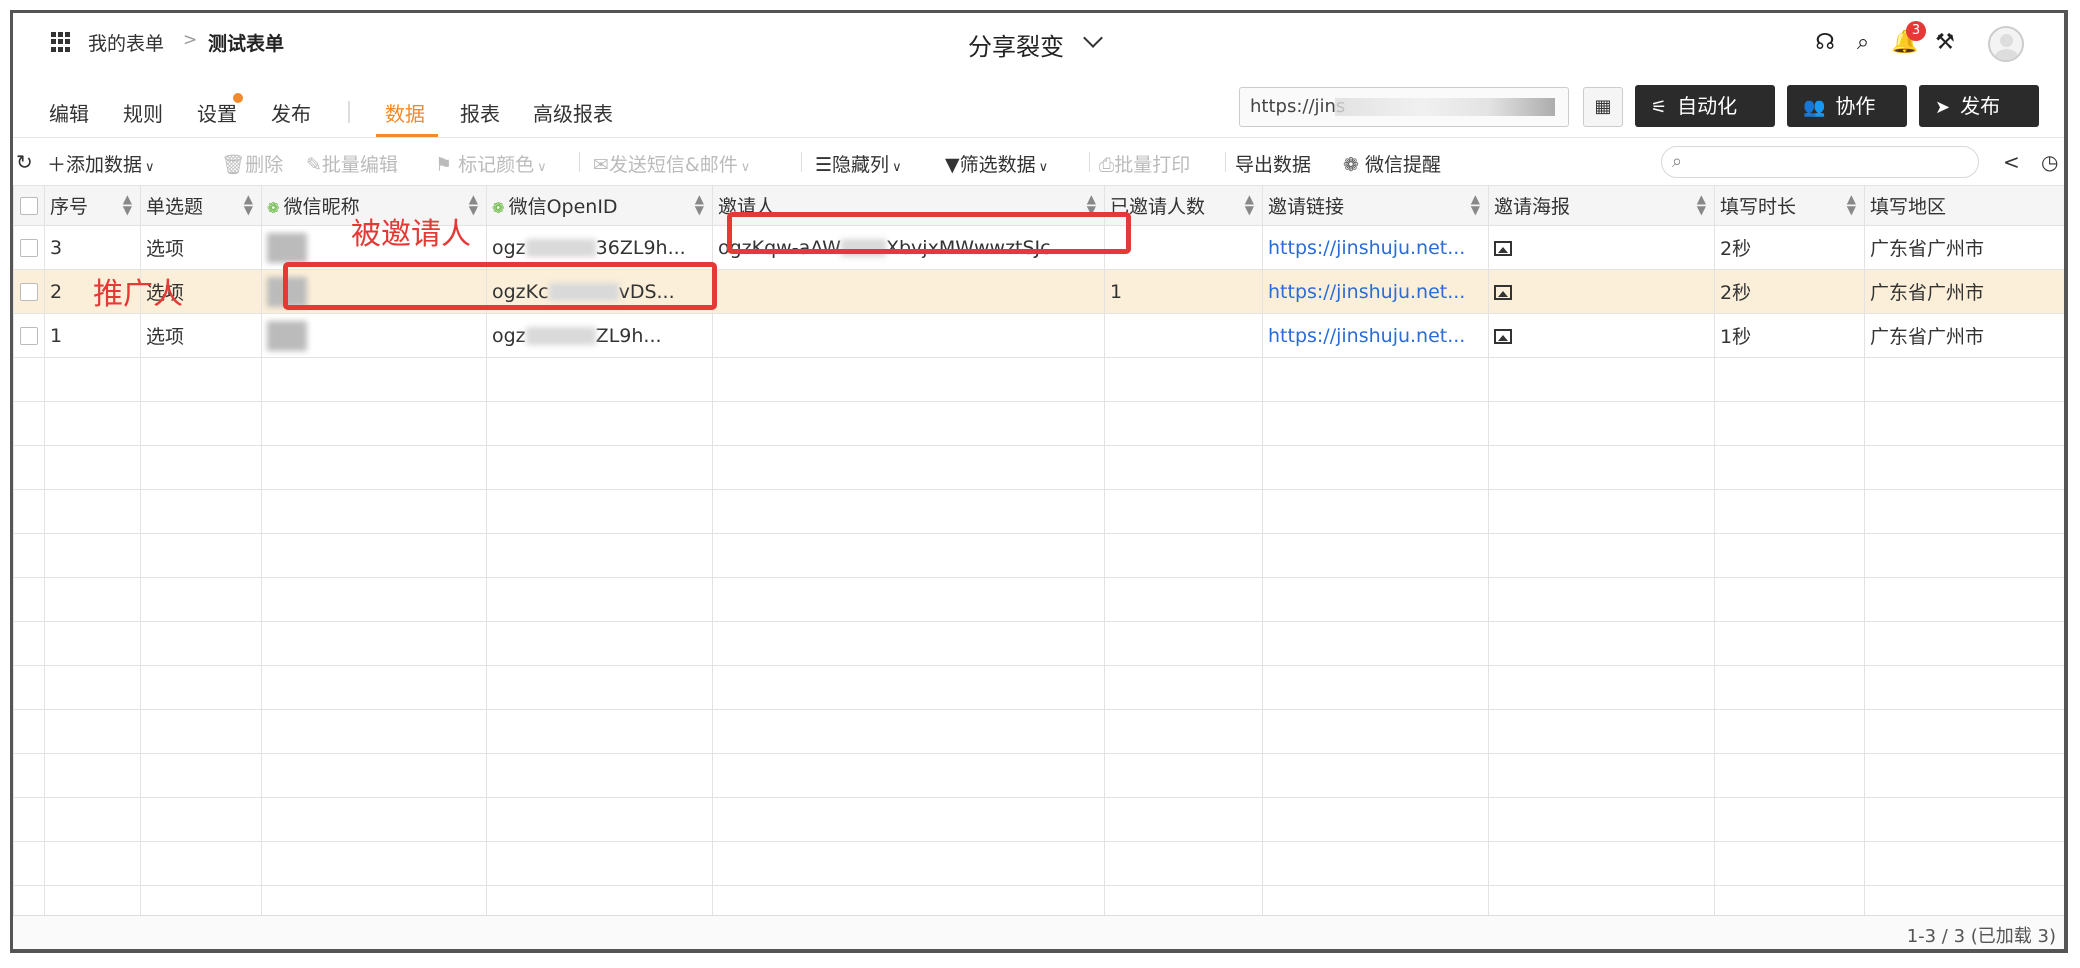 The width and height of the screenshot is (2080, 968). Describe the element at coordinates (480, 112) in the screenshot. I see `tab-reports: 报表` at that location.